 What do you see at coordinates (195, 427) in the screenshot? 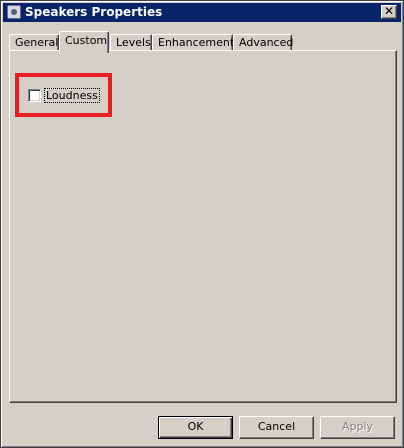
I see `ok-button: OK` at bounding box center [195, 427].